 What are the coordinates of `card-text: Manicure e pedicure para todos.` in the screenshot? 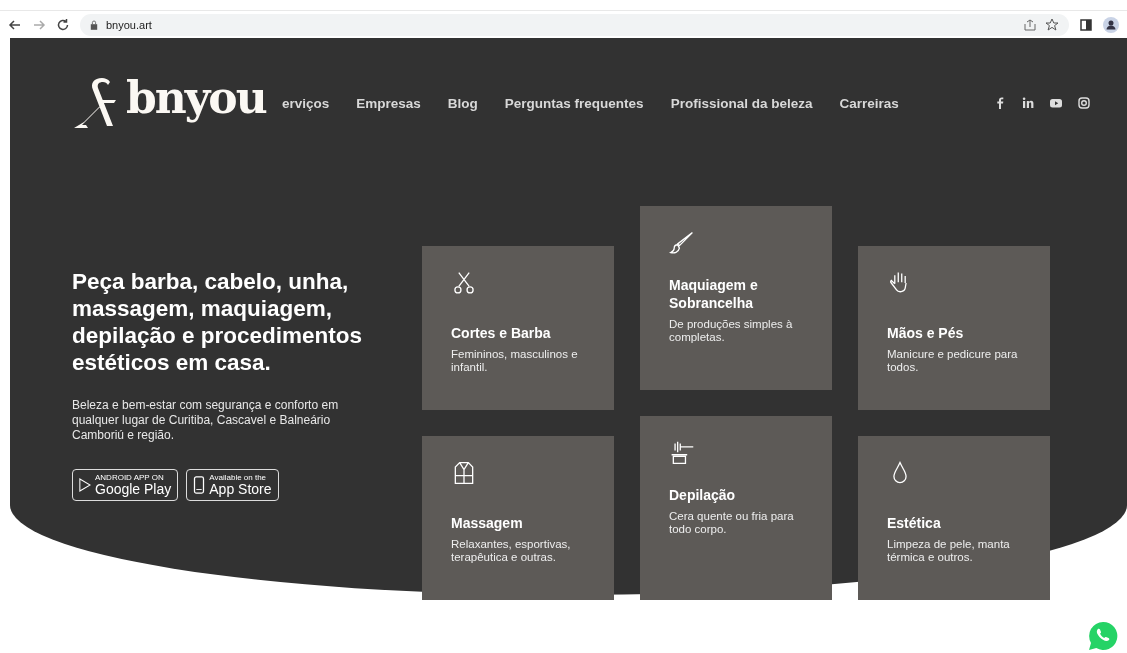 It's located at (953, 361).